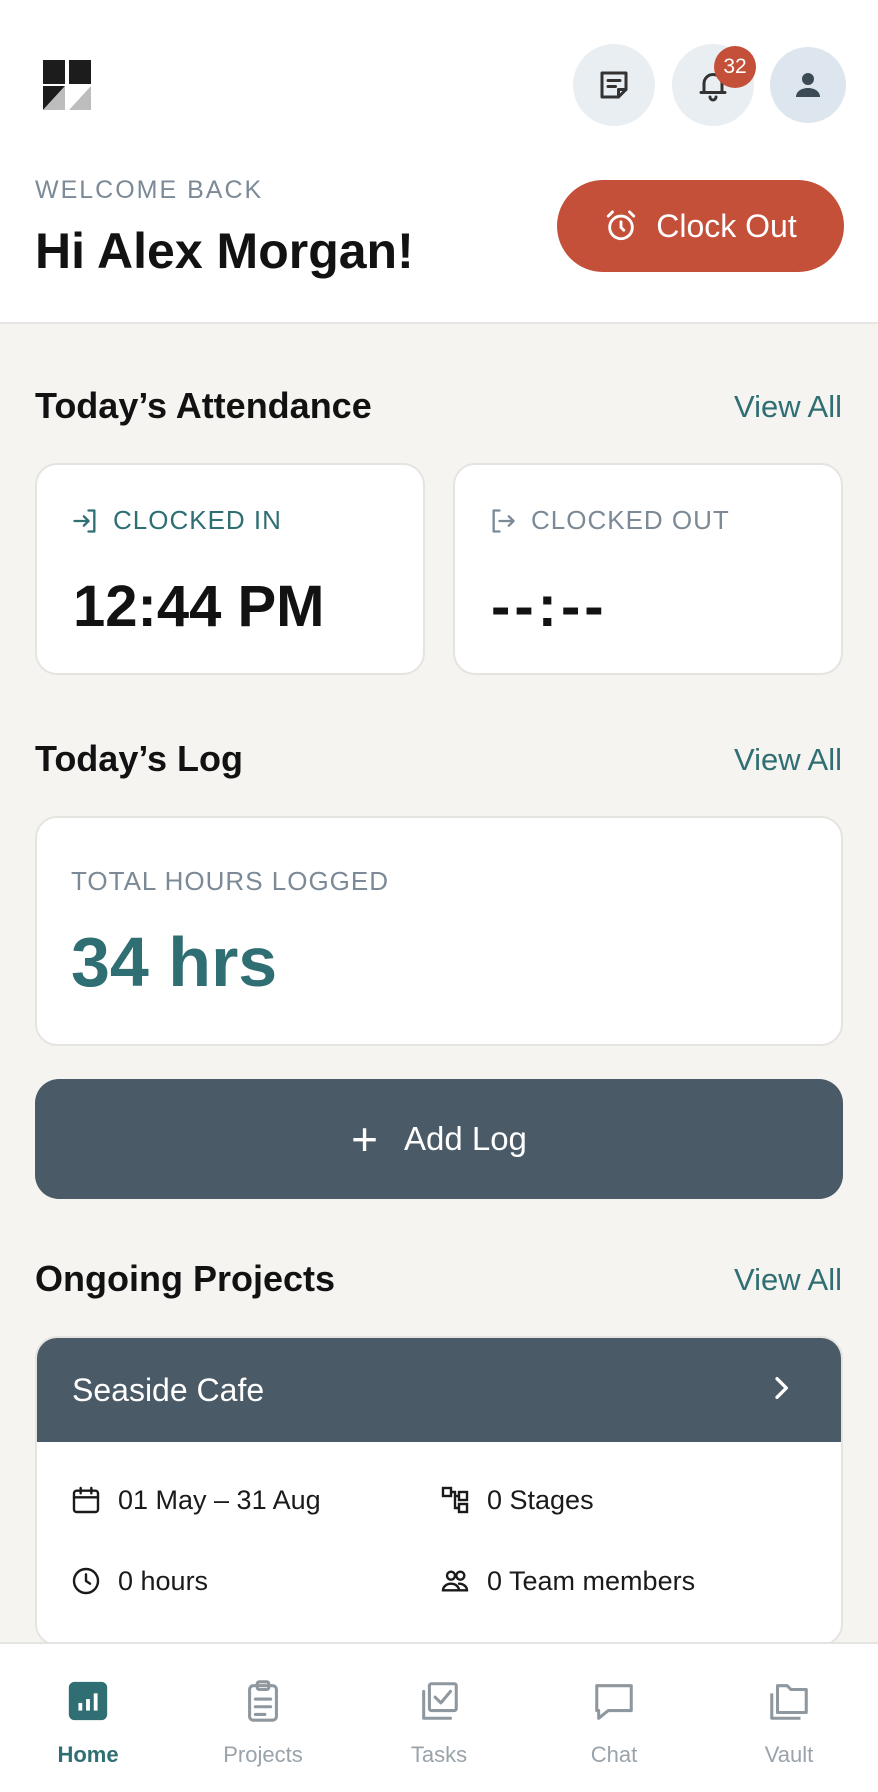  I want to click on projects-view-all-link: View All, so click(788, 1280).